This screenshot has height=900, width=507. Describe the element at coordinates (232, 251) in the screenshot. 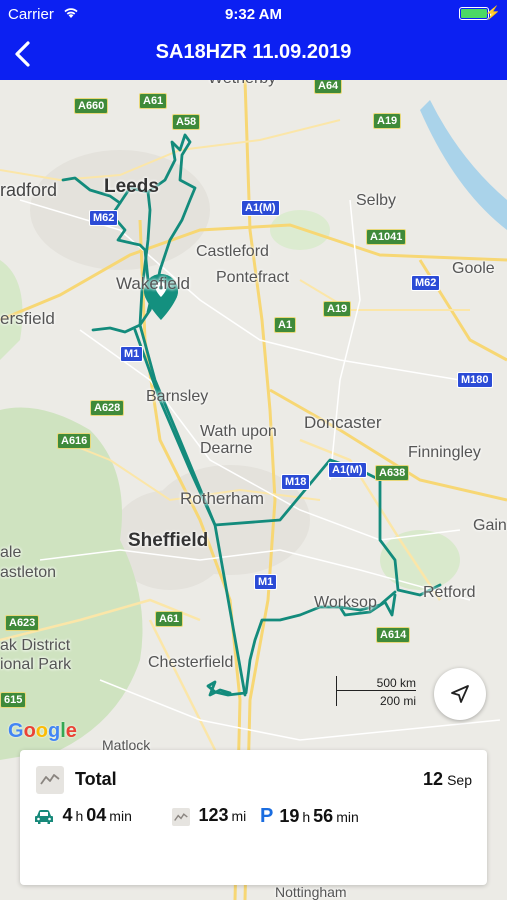

I see `place-castleford: Castleford` at that location.